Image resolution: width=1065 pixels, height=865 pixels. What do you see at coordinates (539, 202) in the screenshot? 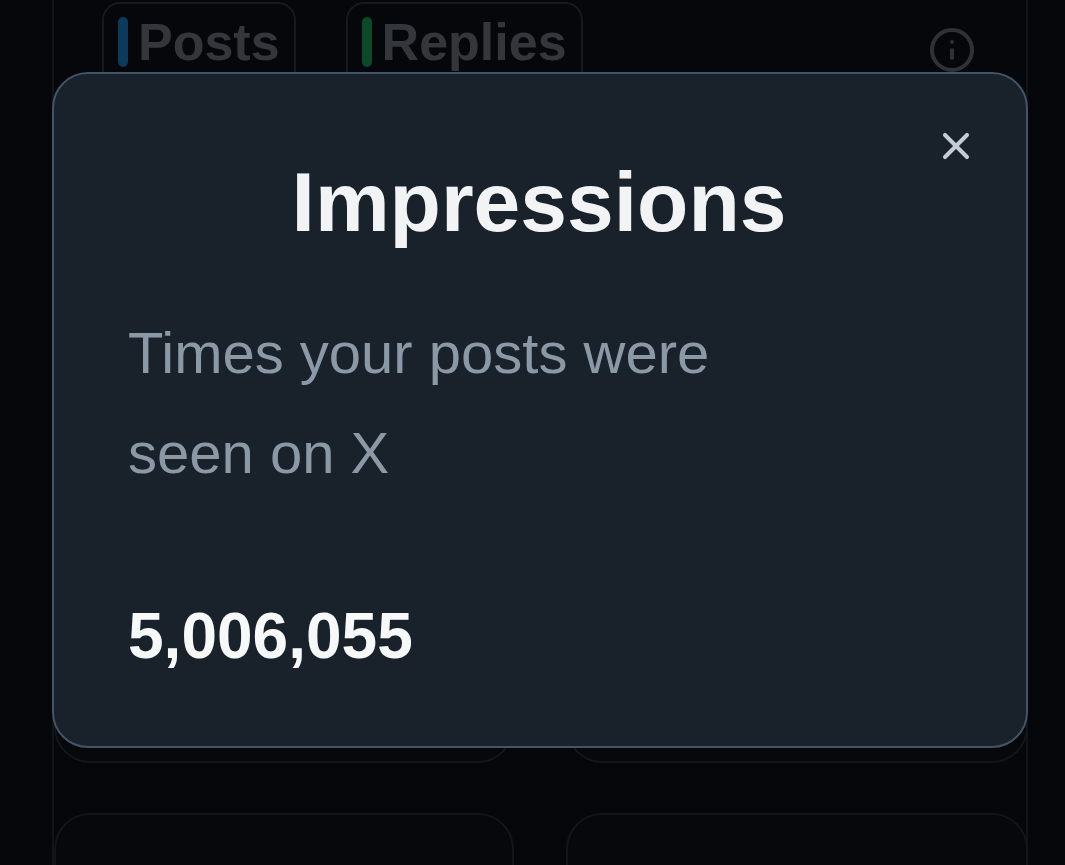
I see `dialog-title: Impressions` at bounding box center [539, 202].